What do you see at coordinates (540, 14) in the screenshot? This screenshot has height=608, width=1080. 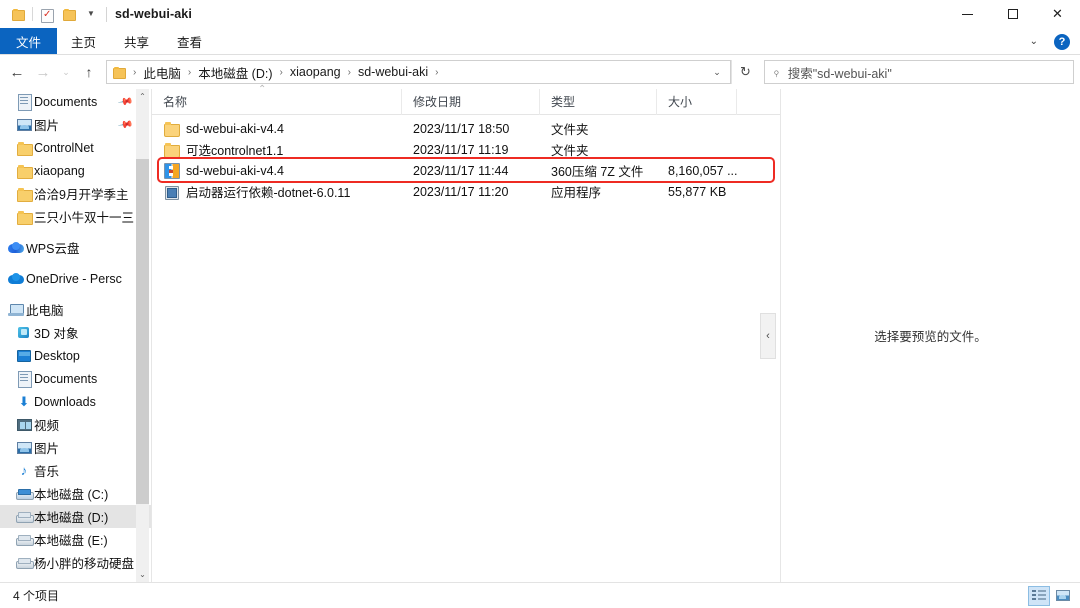 I see `title-bar: ▼ sd-webui-aki ✕` at bounding box center [540, 14].